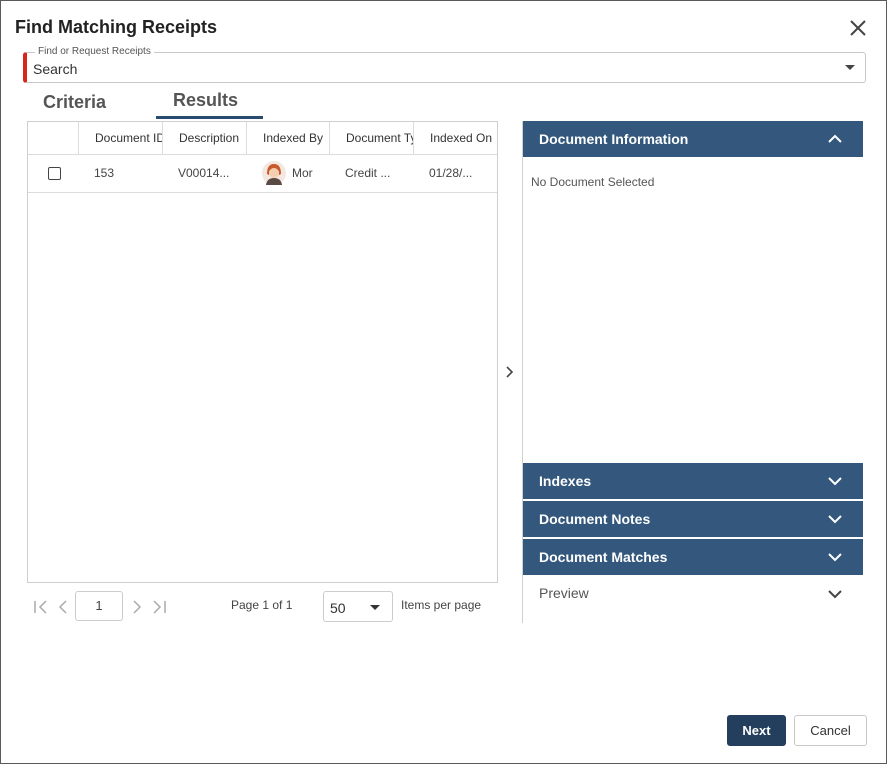 This screenshot has width=887, height=764. What do you see at coordinates (693, 519) in the screenshot?
I see `document-notes-header: Document Notes` at bounding box center [693, 519].